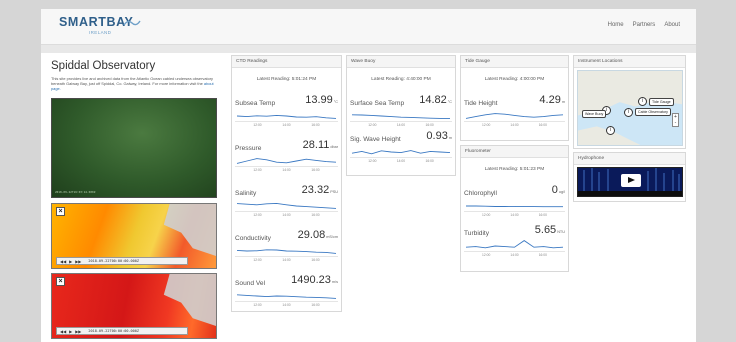  Describe the element at coordinates (255, 103) in the screenshot. I see `metric-name: Subsea Temp` at that location.